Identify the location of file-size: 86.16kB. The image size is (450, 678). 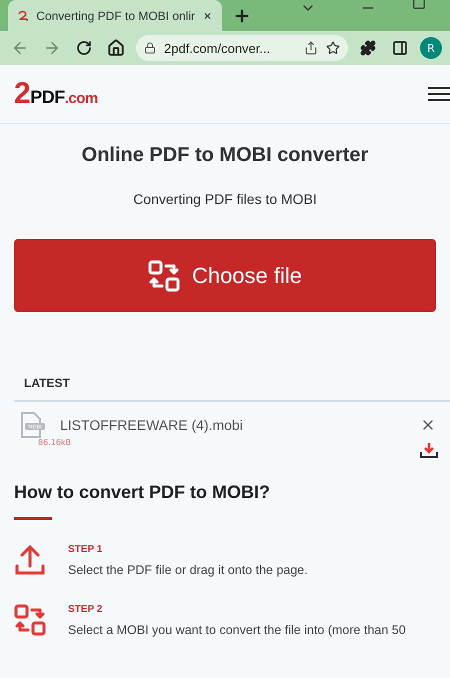
(54, 443).